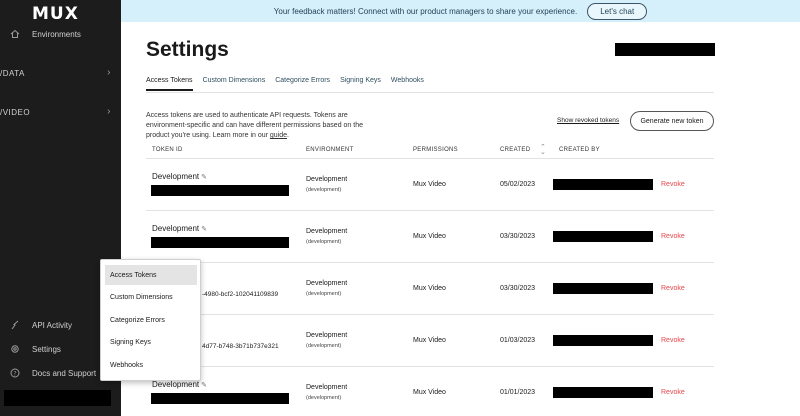  What do you see at coordinates (240, 294) in the screenshot?
I see `token-id-partial: -4980-bcf2-102041109839` at bounding box center [240, 294].